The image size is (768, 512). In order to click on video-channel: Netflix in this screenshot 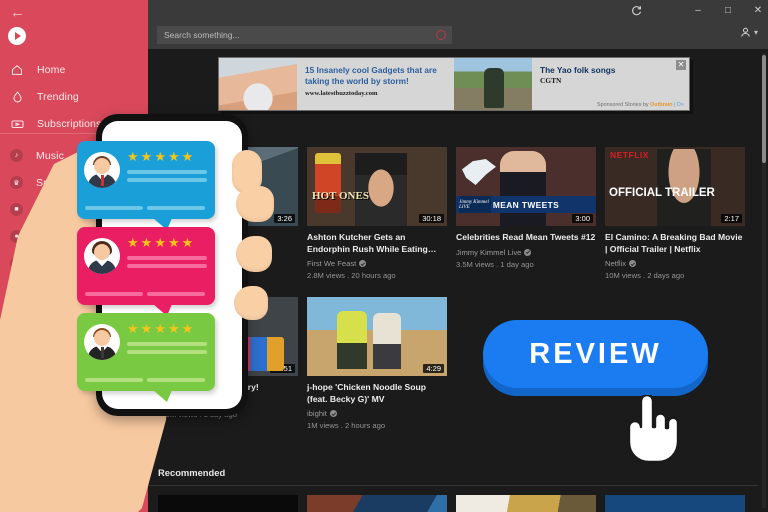, I will do `click(675, 263)`.